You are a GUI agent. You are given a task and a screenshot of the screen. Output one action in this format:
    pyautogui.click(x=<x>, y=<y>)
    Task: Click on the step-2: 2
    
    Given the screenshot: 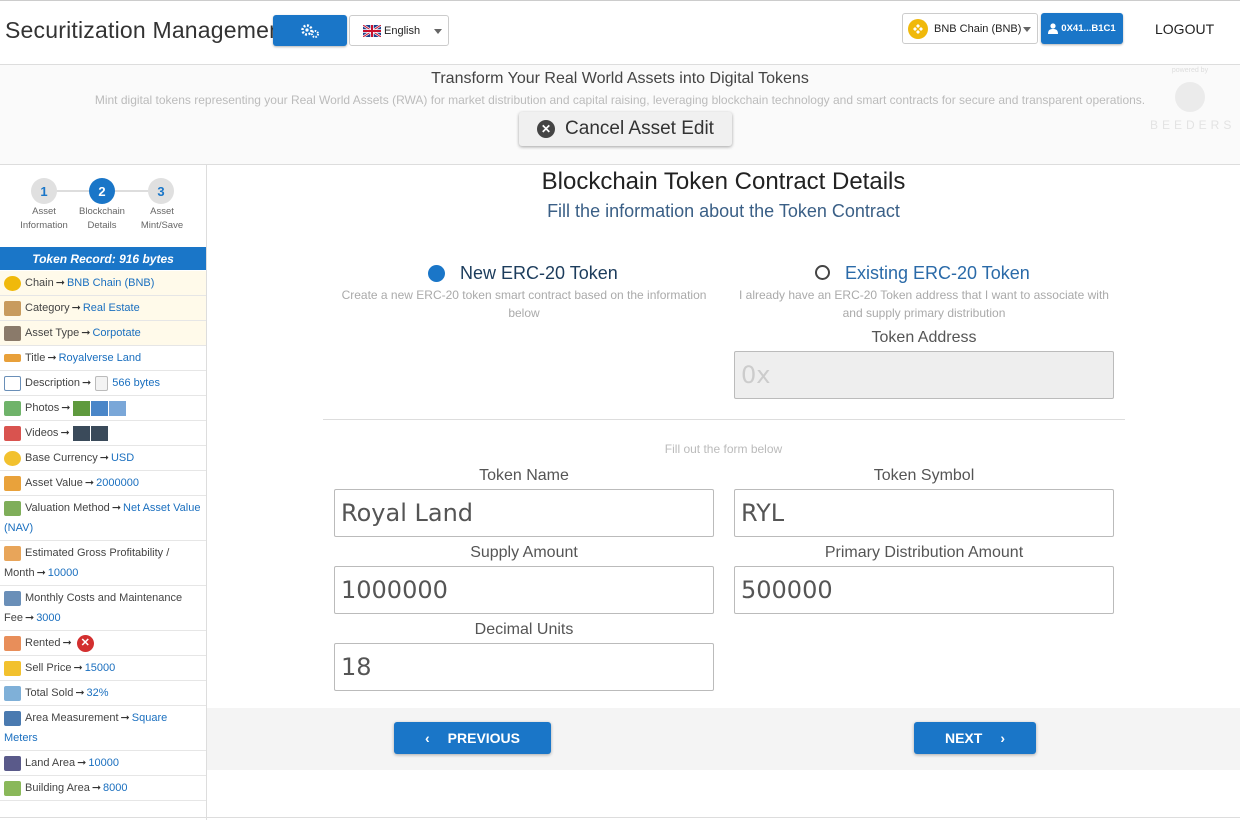 What is the action you would take?
    pyautogui.click(x=102, y=191)
    